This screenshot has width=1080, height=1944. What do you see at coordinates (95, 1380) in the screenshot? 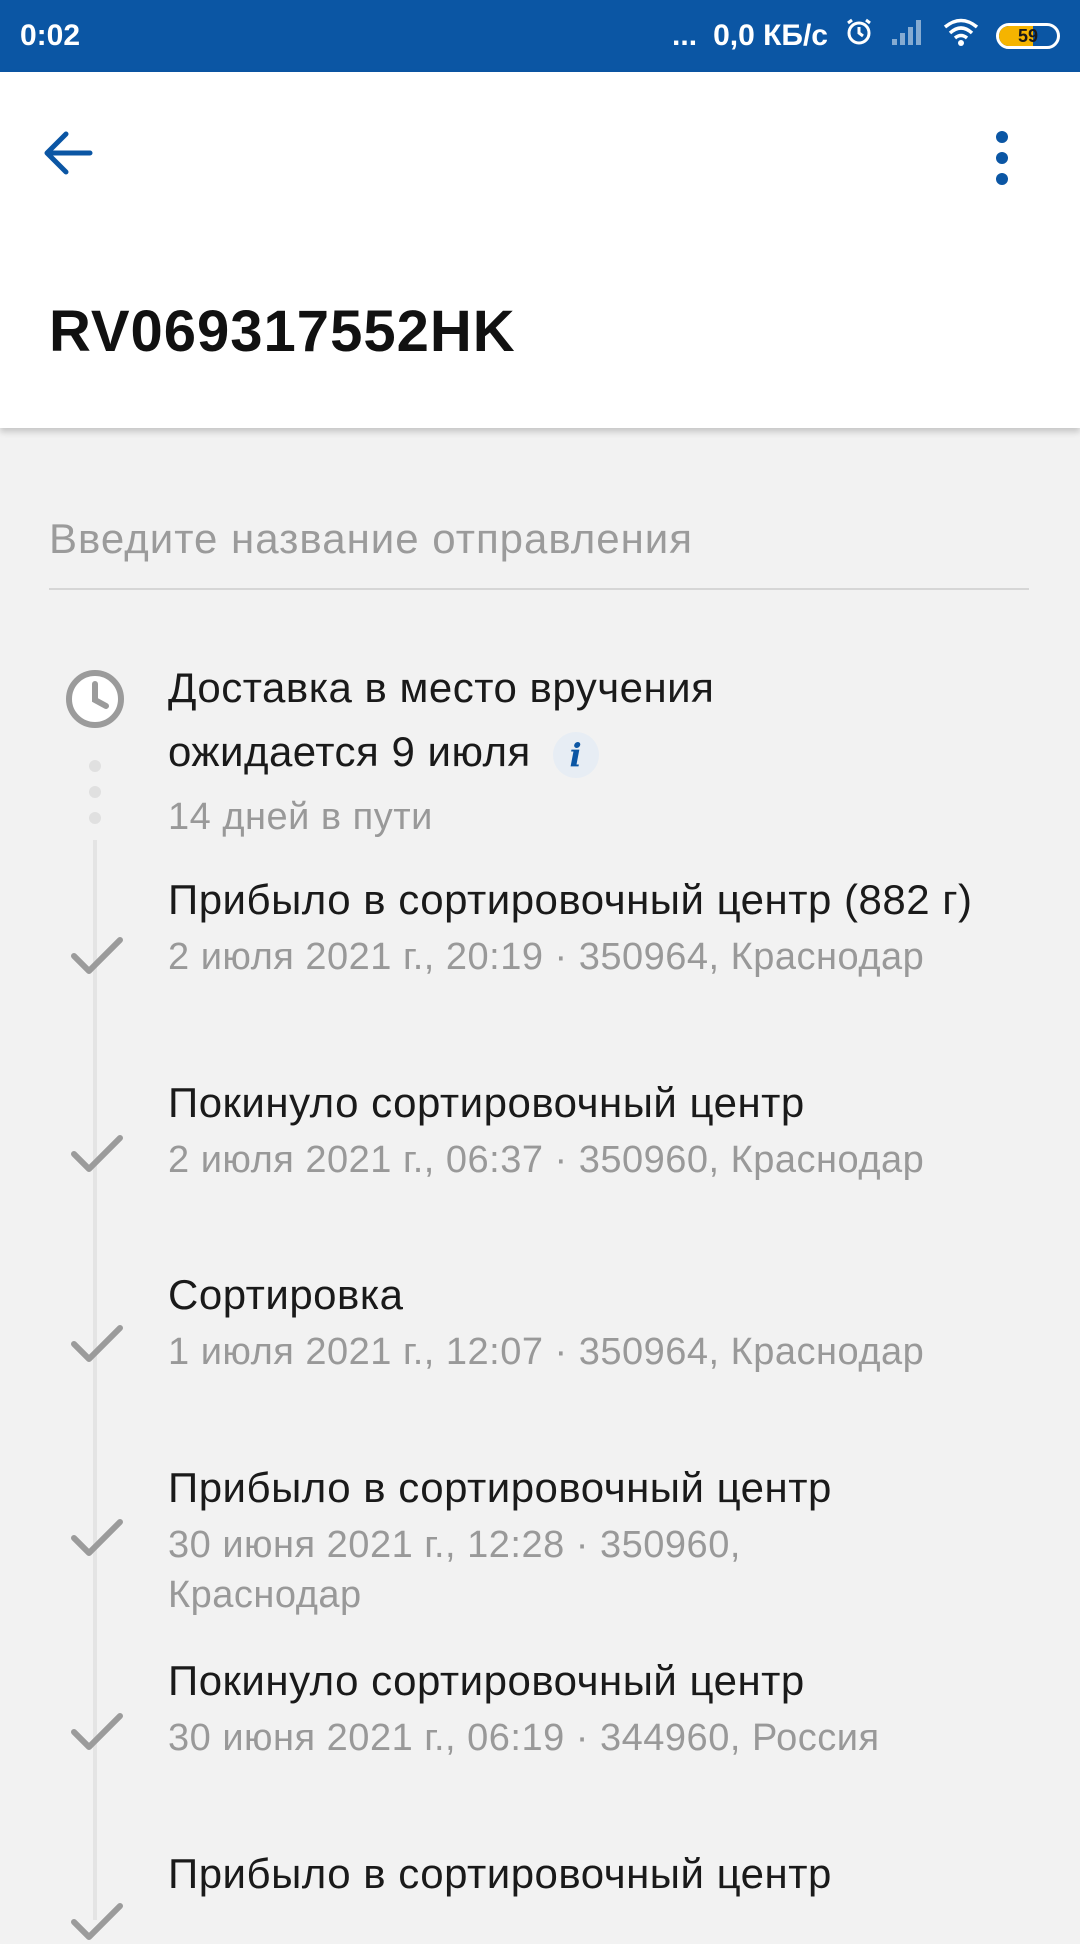
I see `timeline-line` at bounding box center [95, 1380].